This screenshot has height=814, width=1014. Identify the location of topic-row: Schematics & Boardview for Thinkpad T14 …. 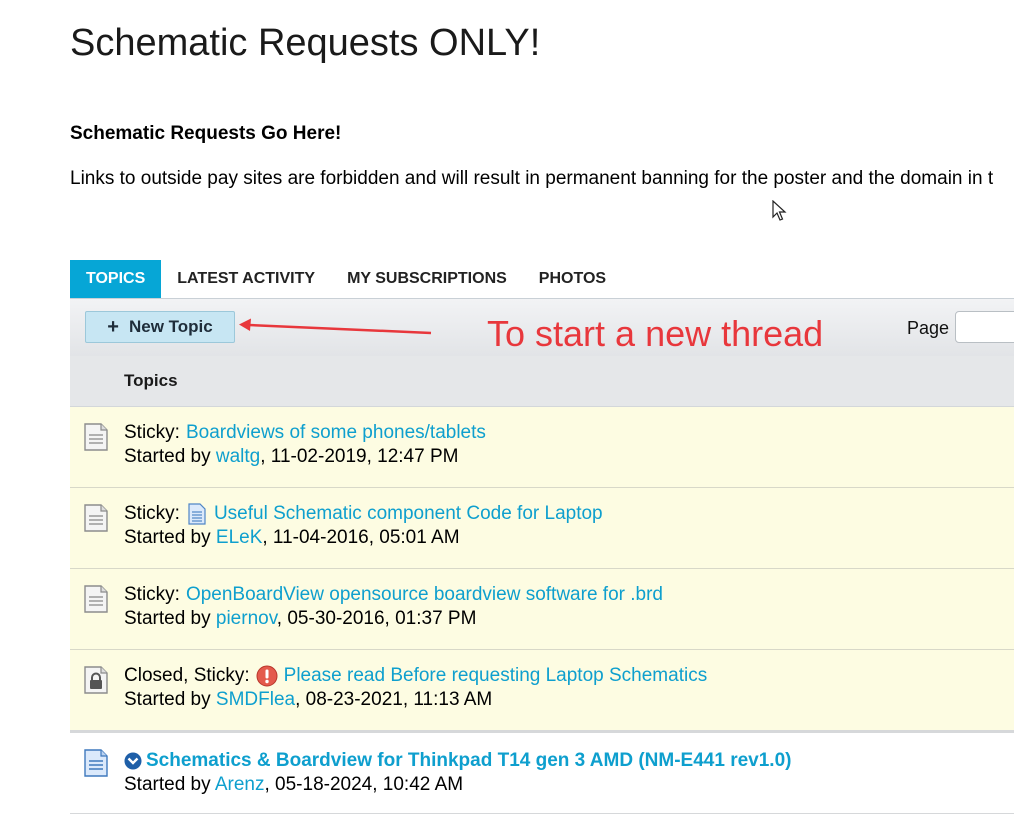
(542, 772).